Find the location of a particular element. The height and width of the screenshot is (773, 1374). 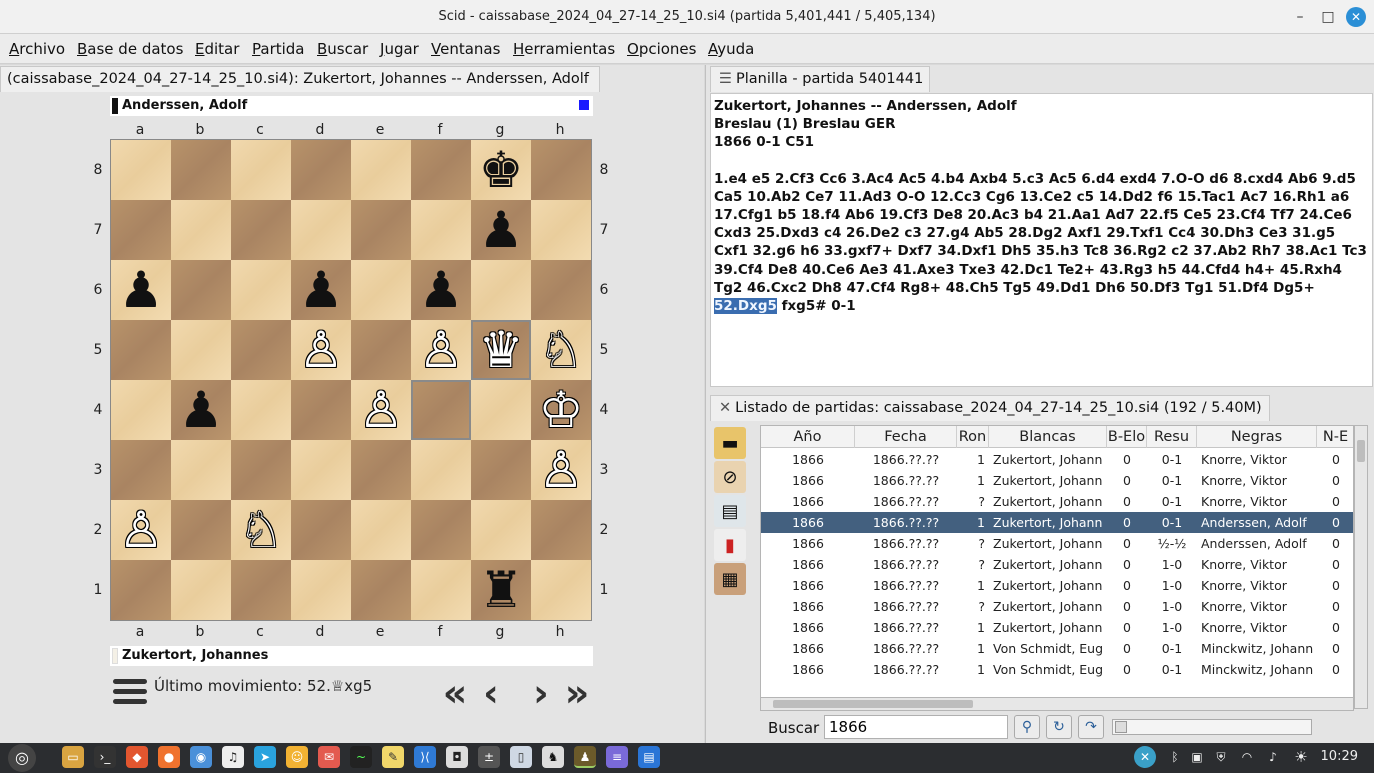

maximize-icon: □ is located at coordinates (1328, 17).